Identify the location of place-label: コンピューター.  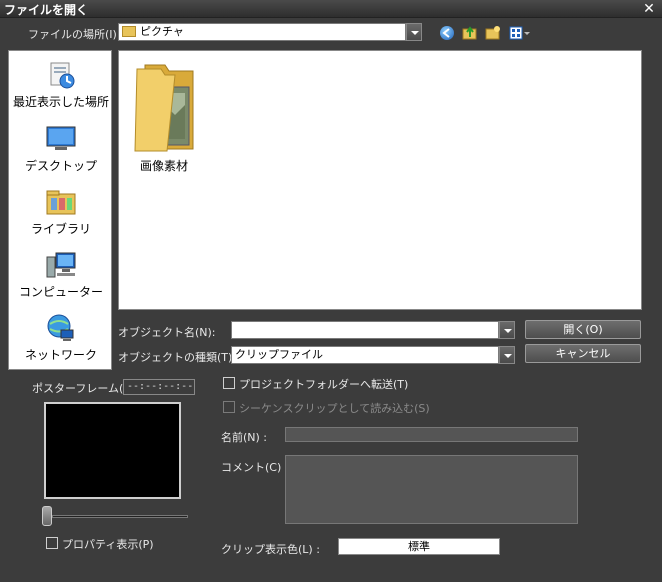
(60, 292).